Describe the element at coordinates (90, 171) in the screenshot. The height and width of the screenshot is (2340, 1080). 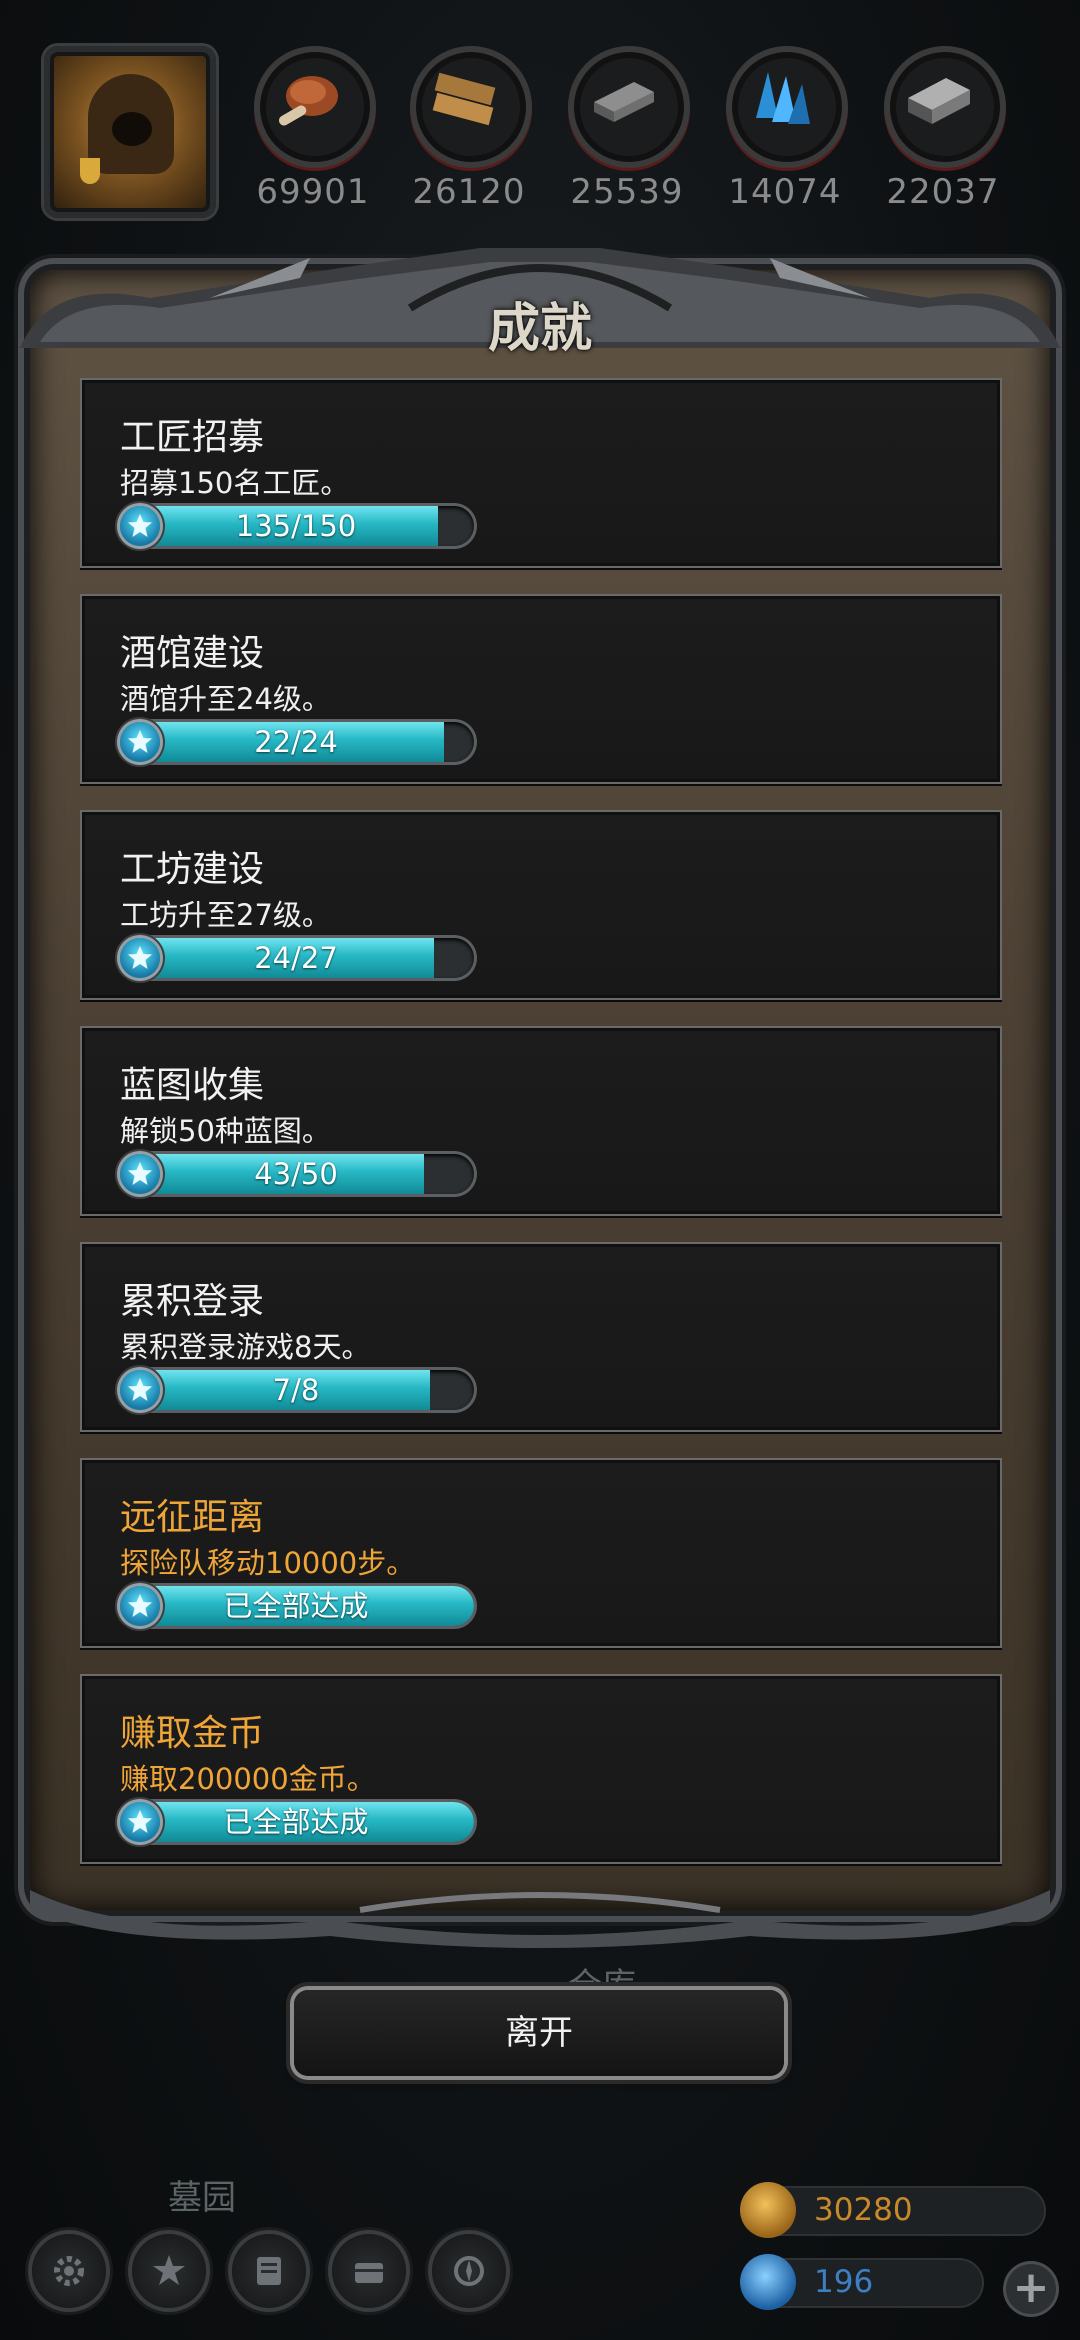
I see `trophy-icon` at that location.